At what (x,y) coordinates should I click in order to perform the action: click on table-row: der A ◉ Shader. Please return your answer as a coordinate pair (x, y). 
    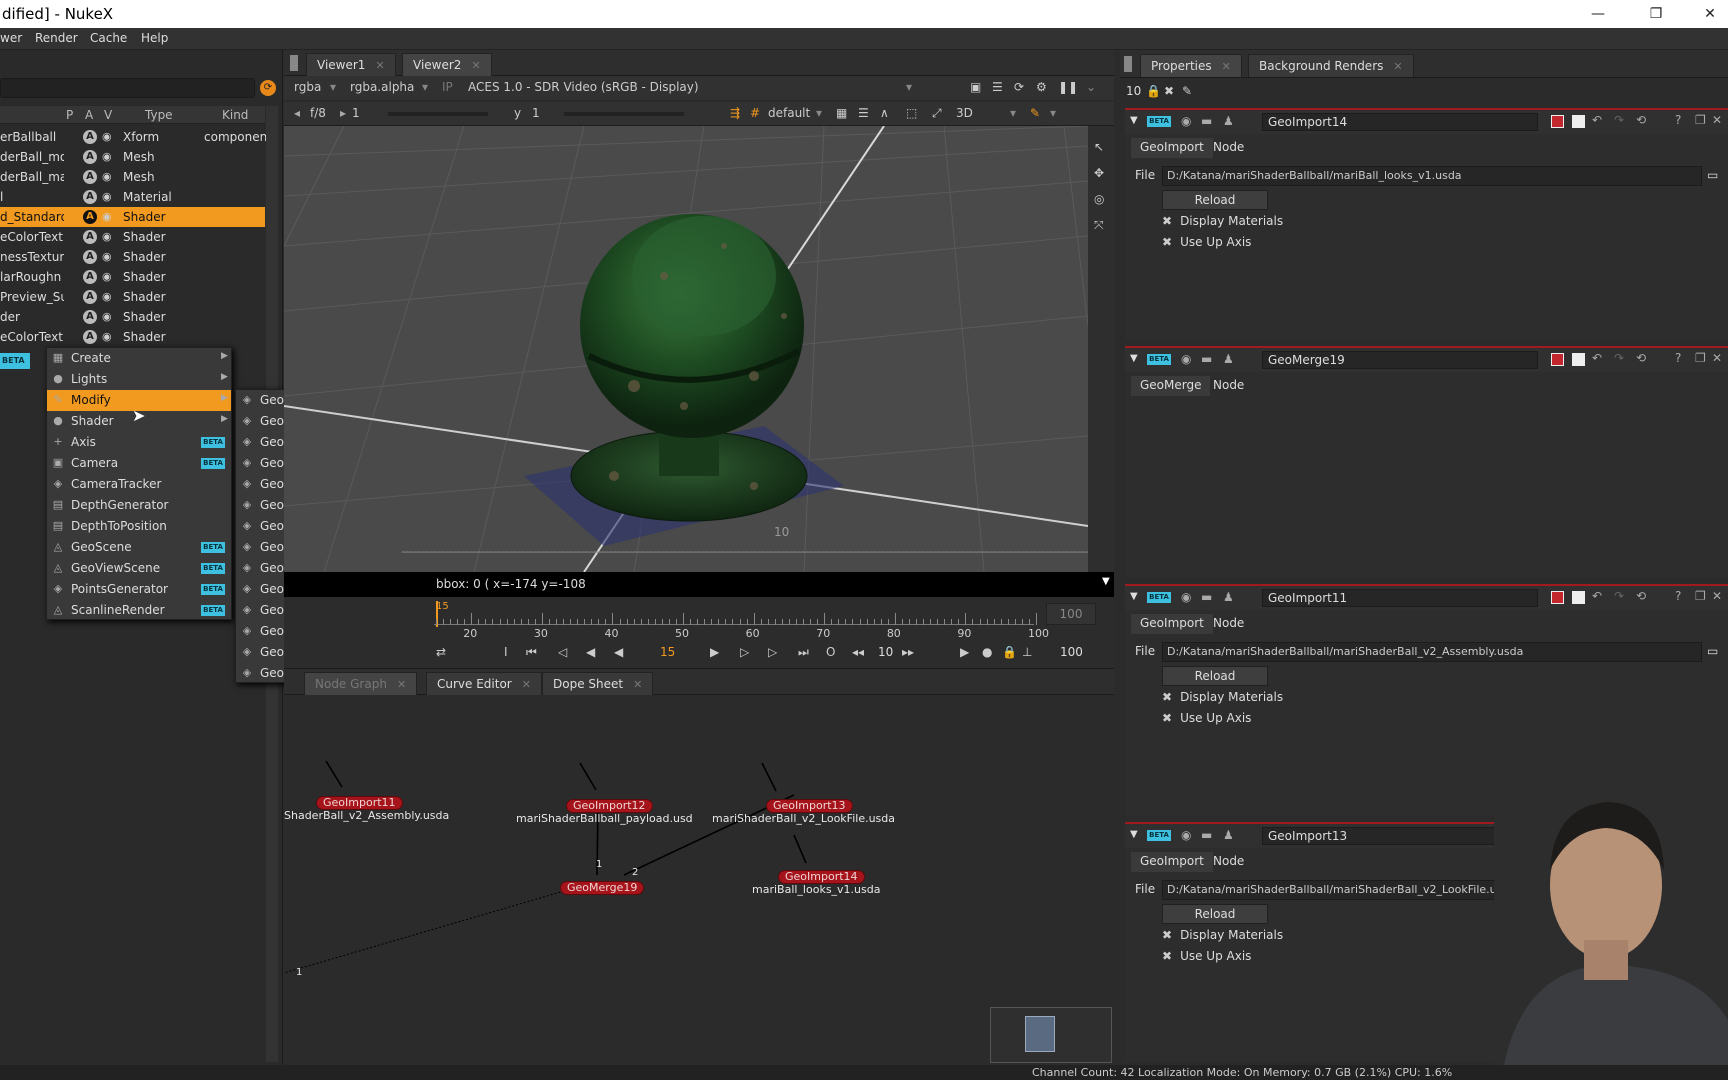
    Looking at the image, I should click on (132, 317).